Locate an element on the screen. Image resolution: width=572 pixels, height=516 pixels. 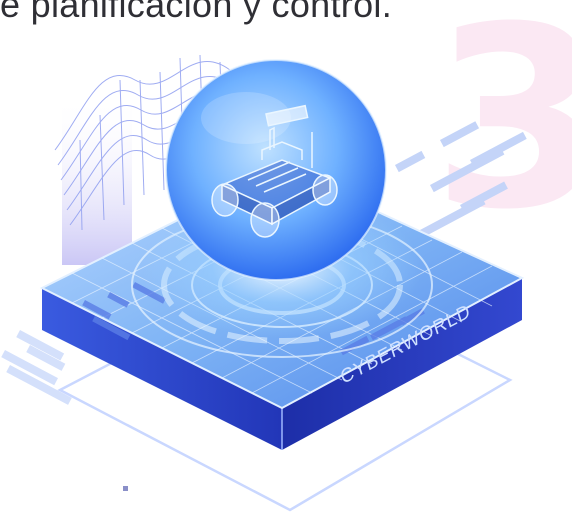
dash-decoration-left is located at coordinates (36, 367).